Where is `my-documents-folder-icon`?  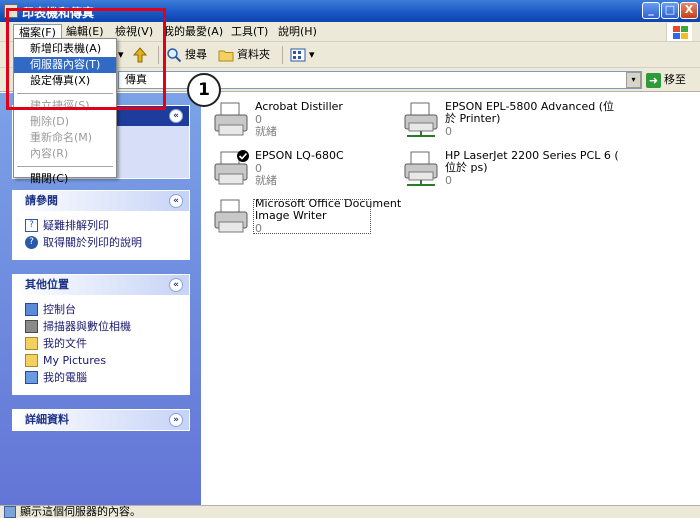 my-documents-folder-icon is located at coordinates (31, 343).